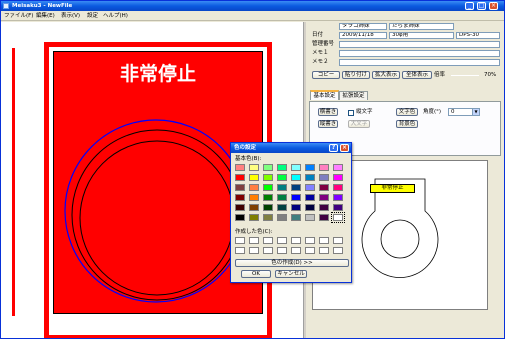 The width and height of the screenshot is (505, 339). I want to click on mgmt-field, so click(419, 44).